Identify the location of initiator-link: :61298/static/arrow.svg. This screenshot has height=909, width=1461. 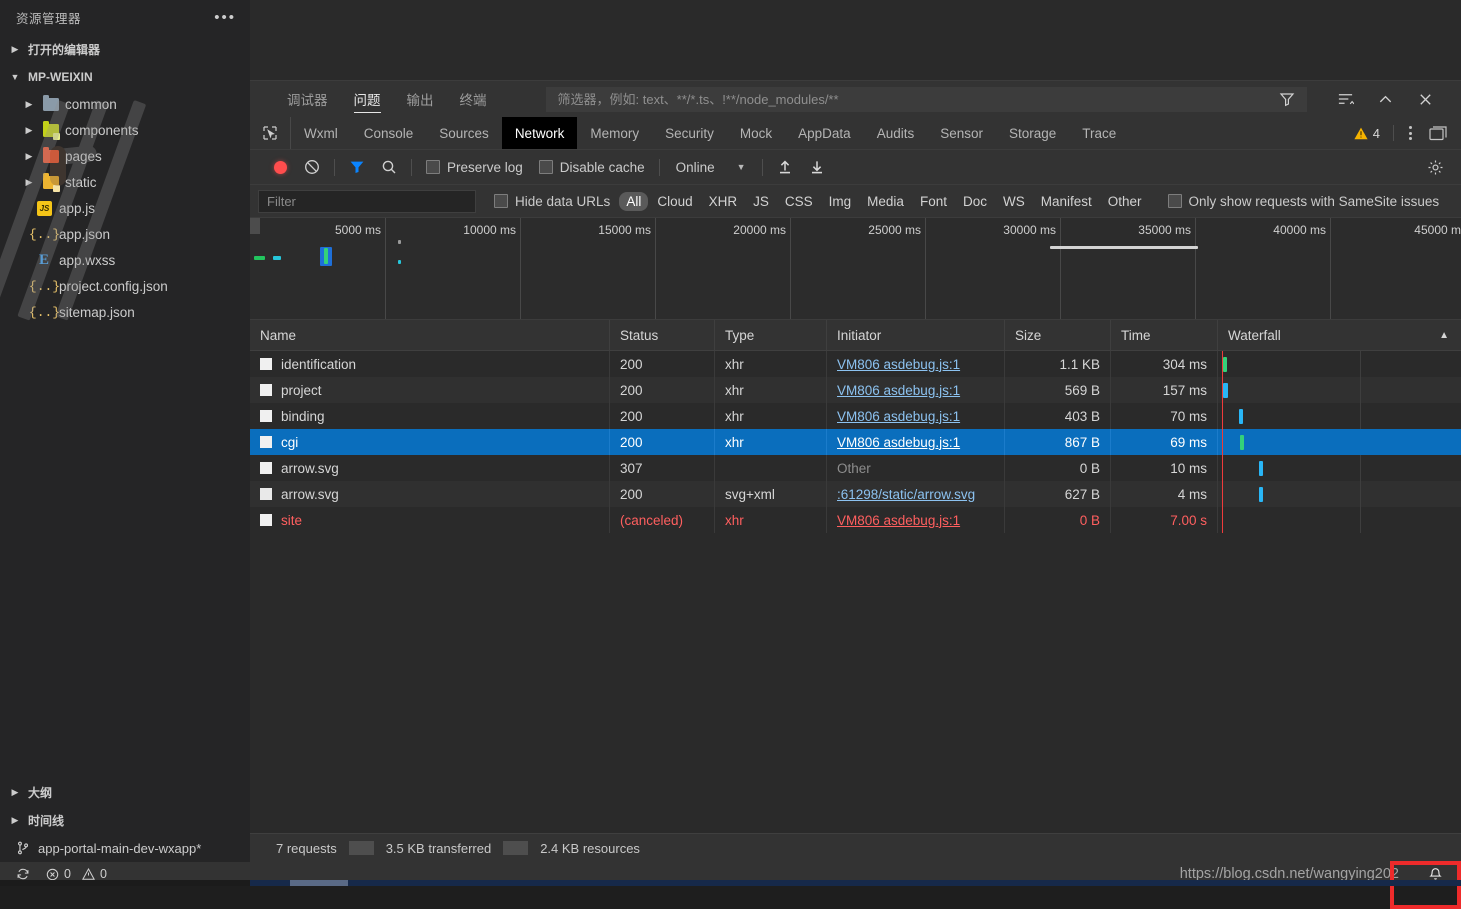
(906, 494).